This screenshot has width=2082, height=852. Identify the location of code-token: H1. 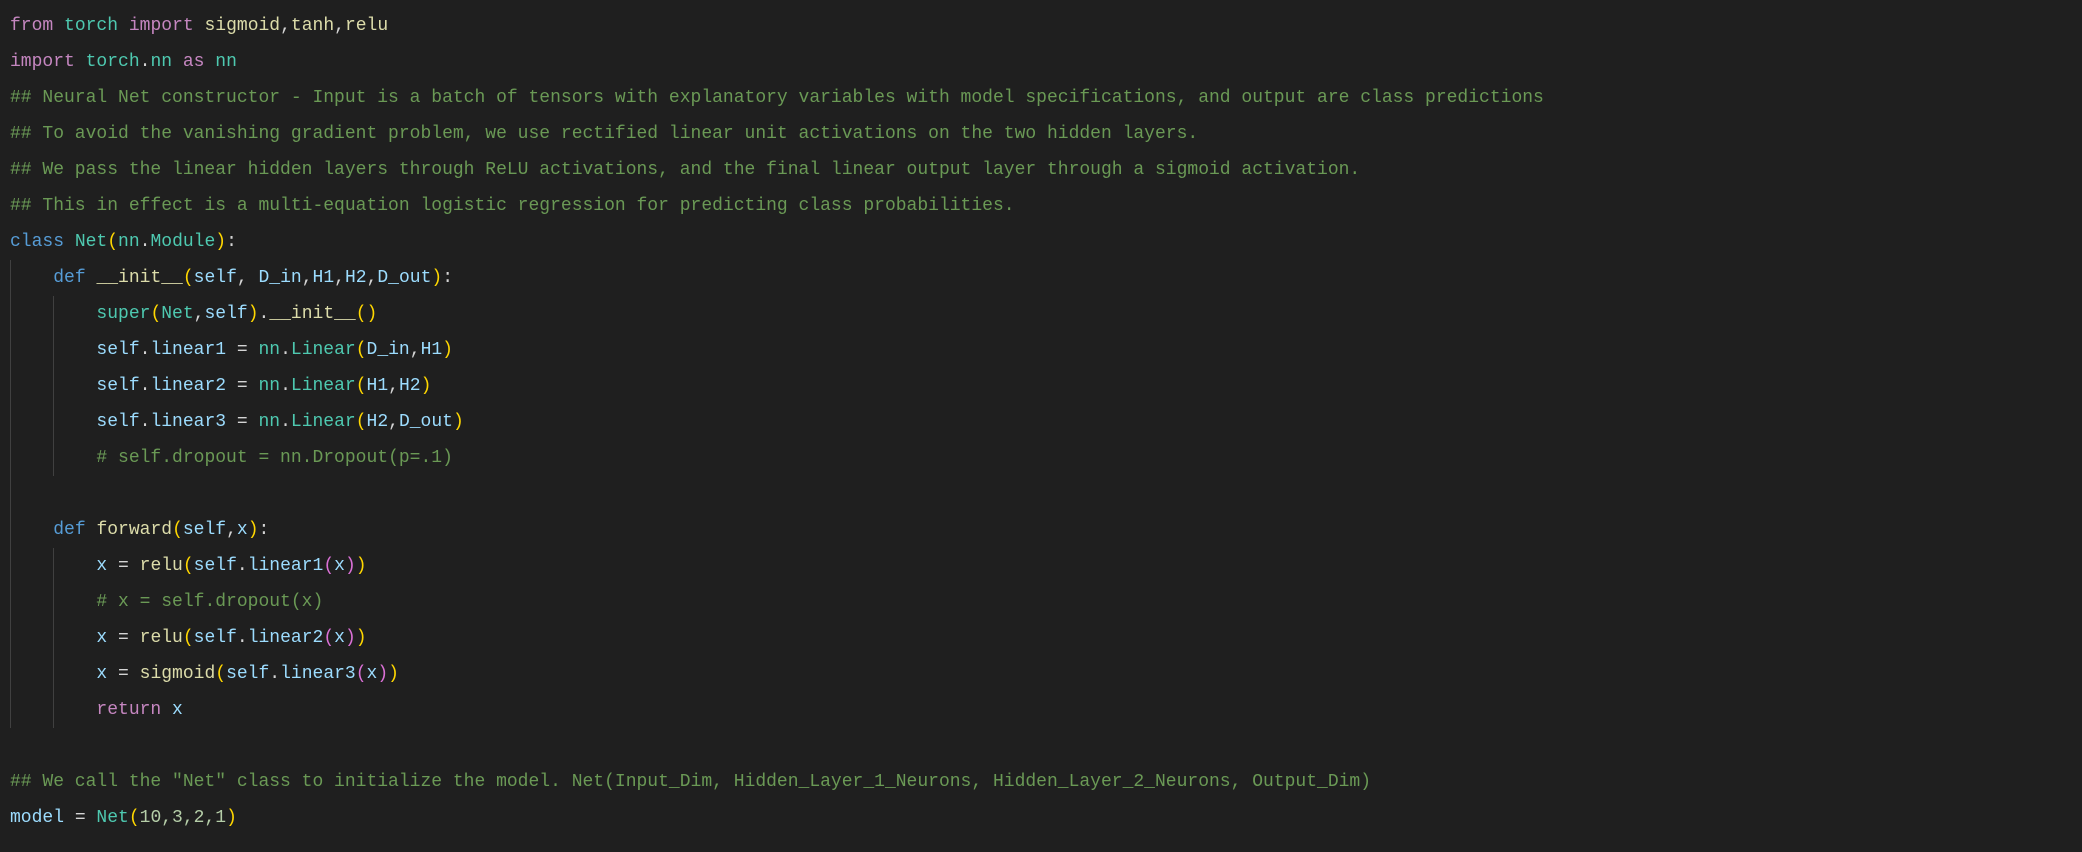
(377, 386).